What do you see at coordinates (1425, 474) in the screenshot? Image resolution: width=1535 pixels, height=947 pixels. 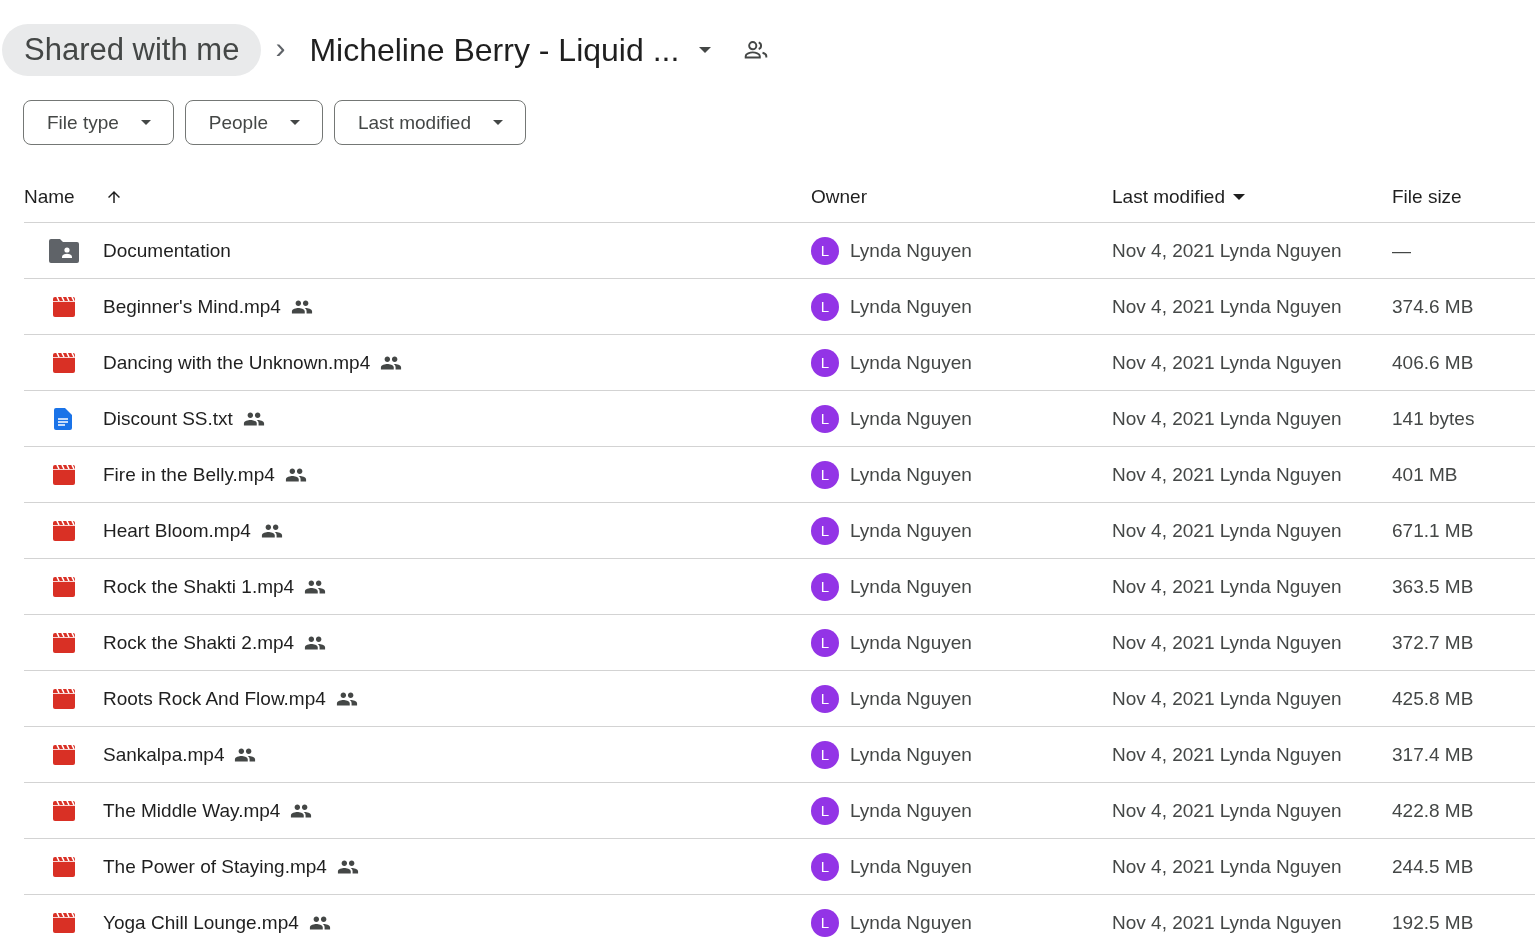 I see `file-size: 401 MB` at bounding box center [1425, 474].